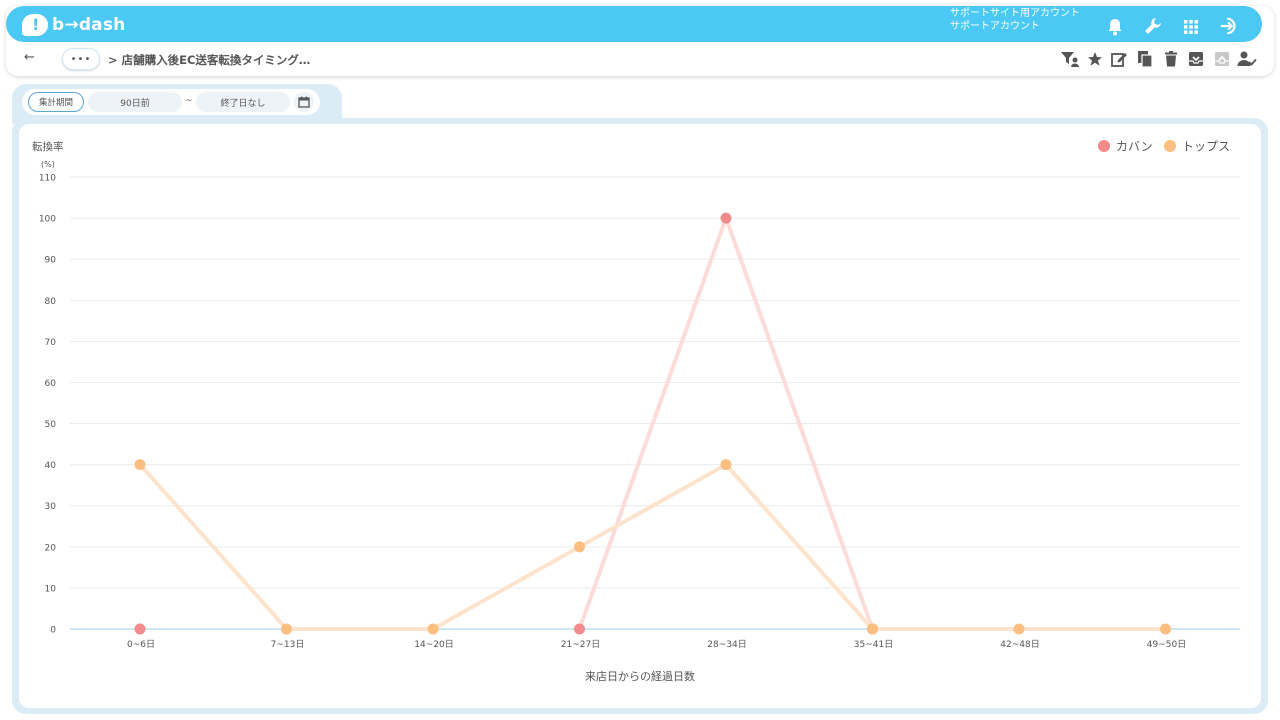 The width and height of the screenshot is (1280, 720). Describe the element at coordinates (51, 384) in the screenshot. I see `y-tick-label: 60` at that location.